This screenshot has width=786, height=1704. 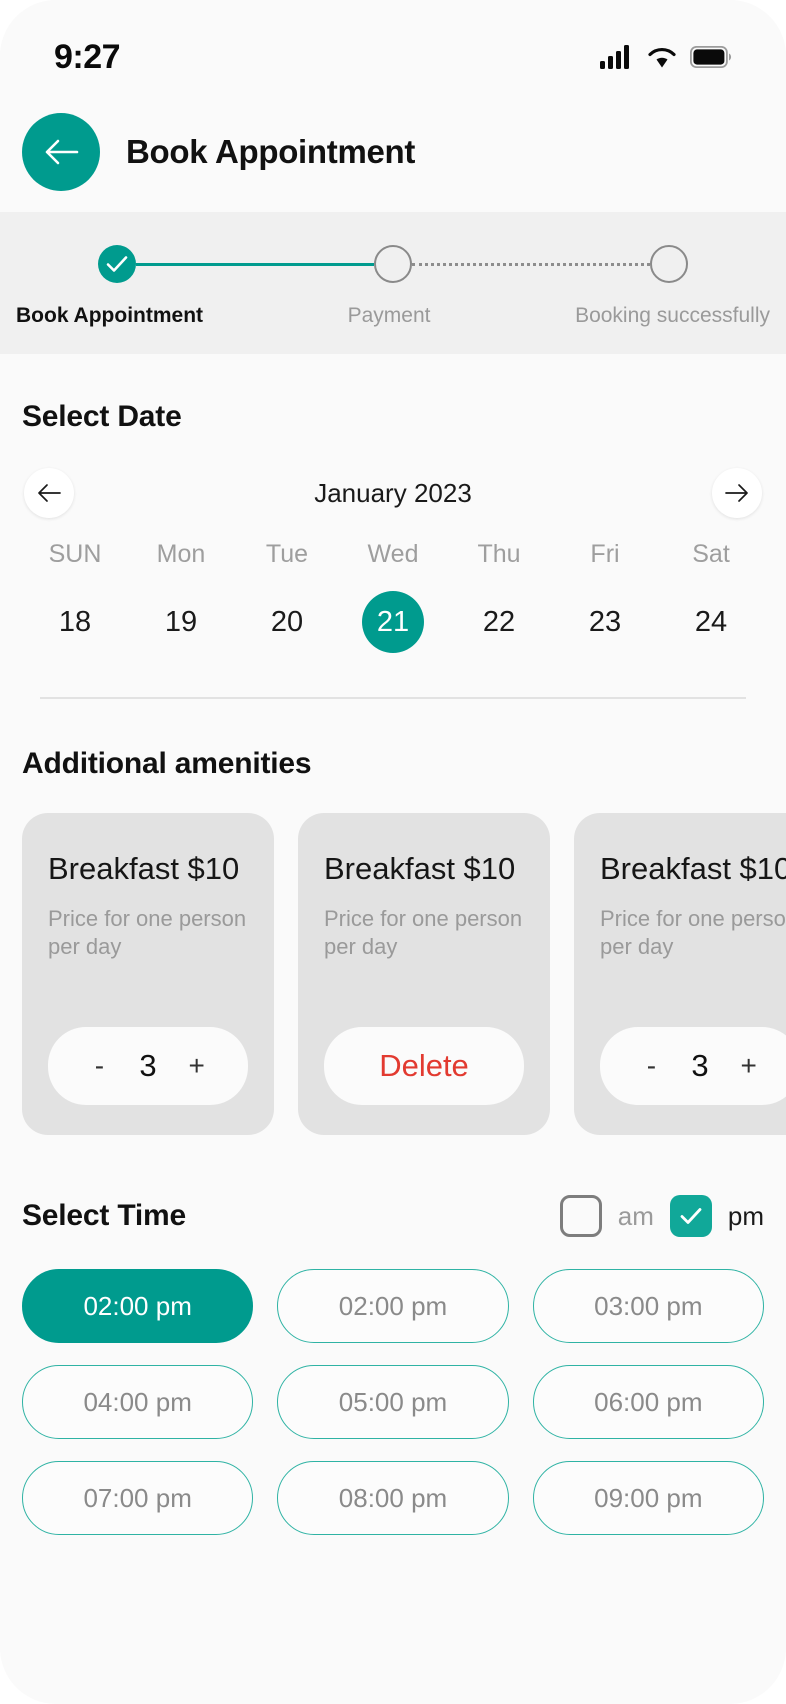 I want to click on calendar-day-cell: 23, so click(x=605, y=622).